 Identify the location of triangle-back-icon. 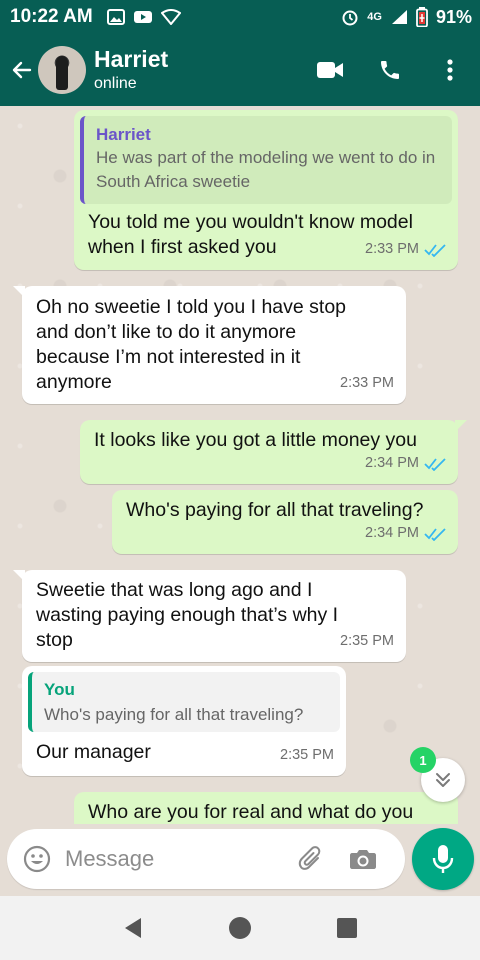
(133, 928).